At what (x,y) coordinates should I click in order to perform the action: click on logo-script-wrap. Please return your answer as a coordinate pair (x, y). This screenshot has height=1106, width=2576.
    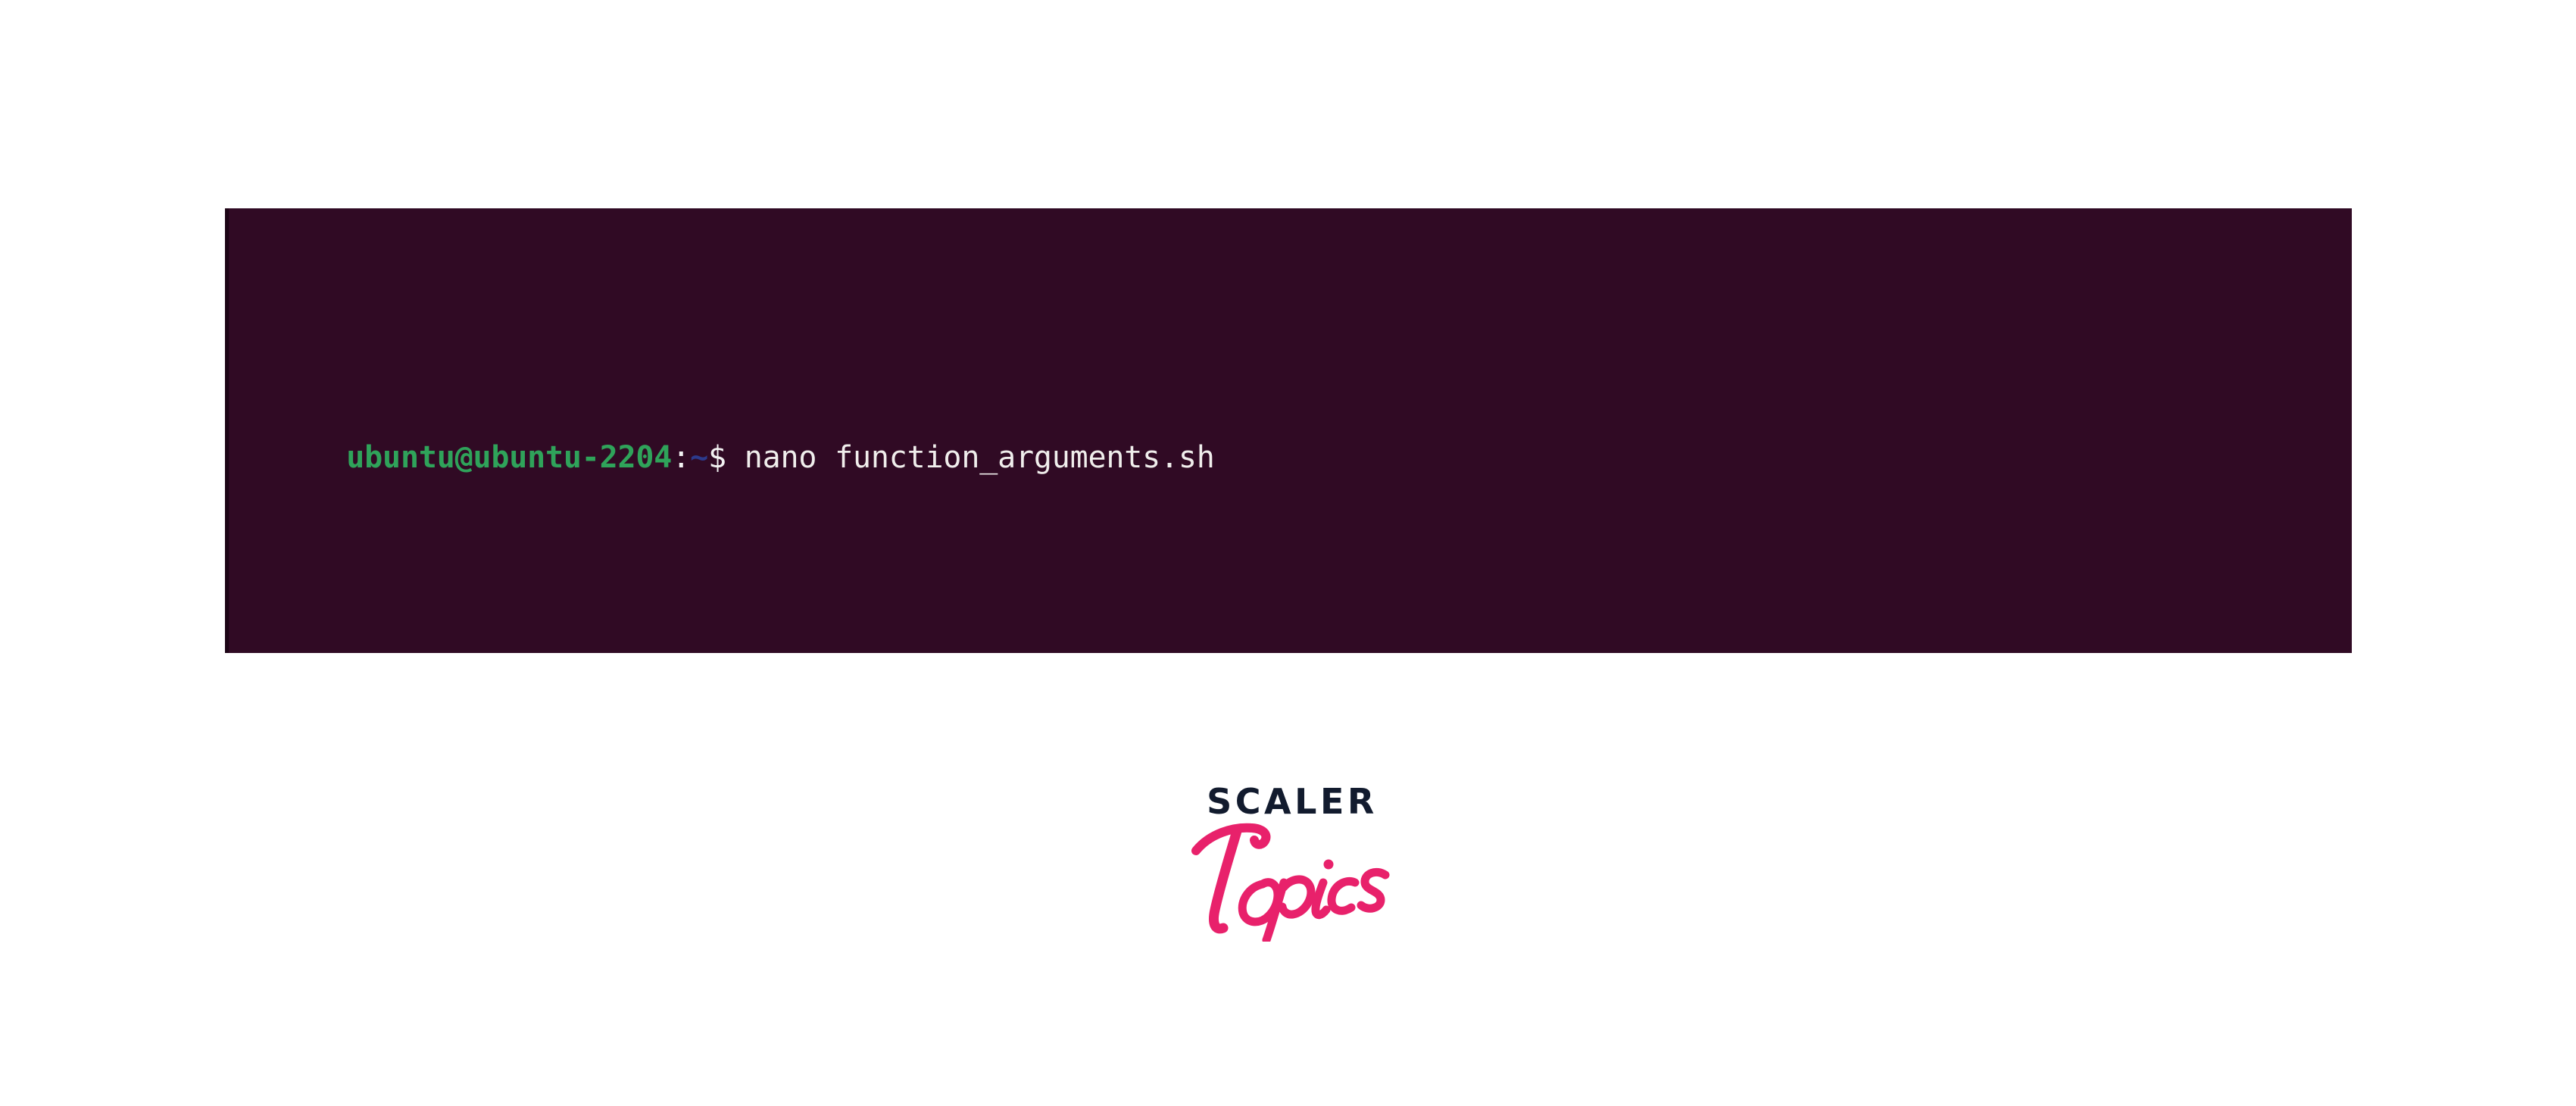
    Looking at the image, I should click on (1292, 881).